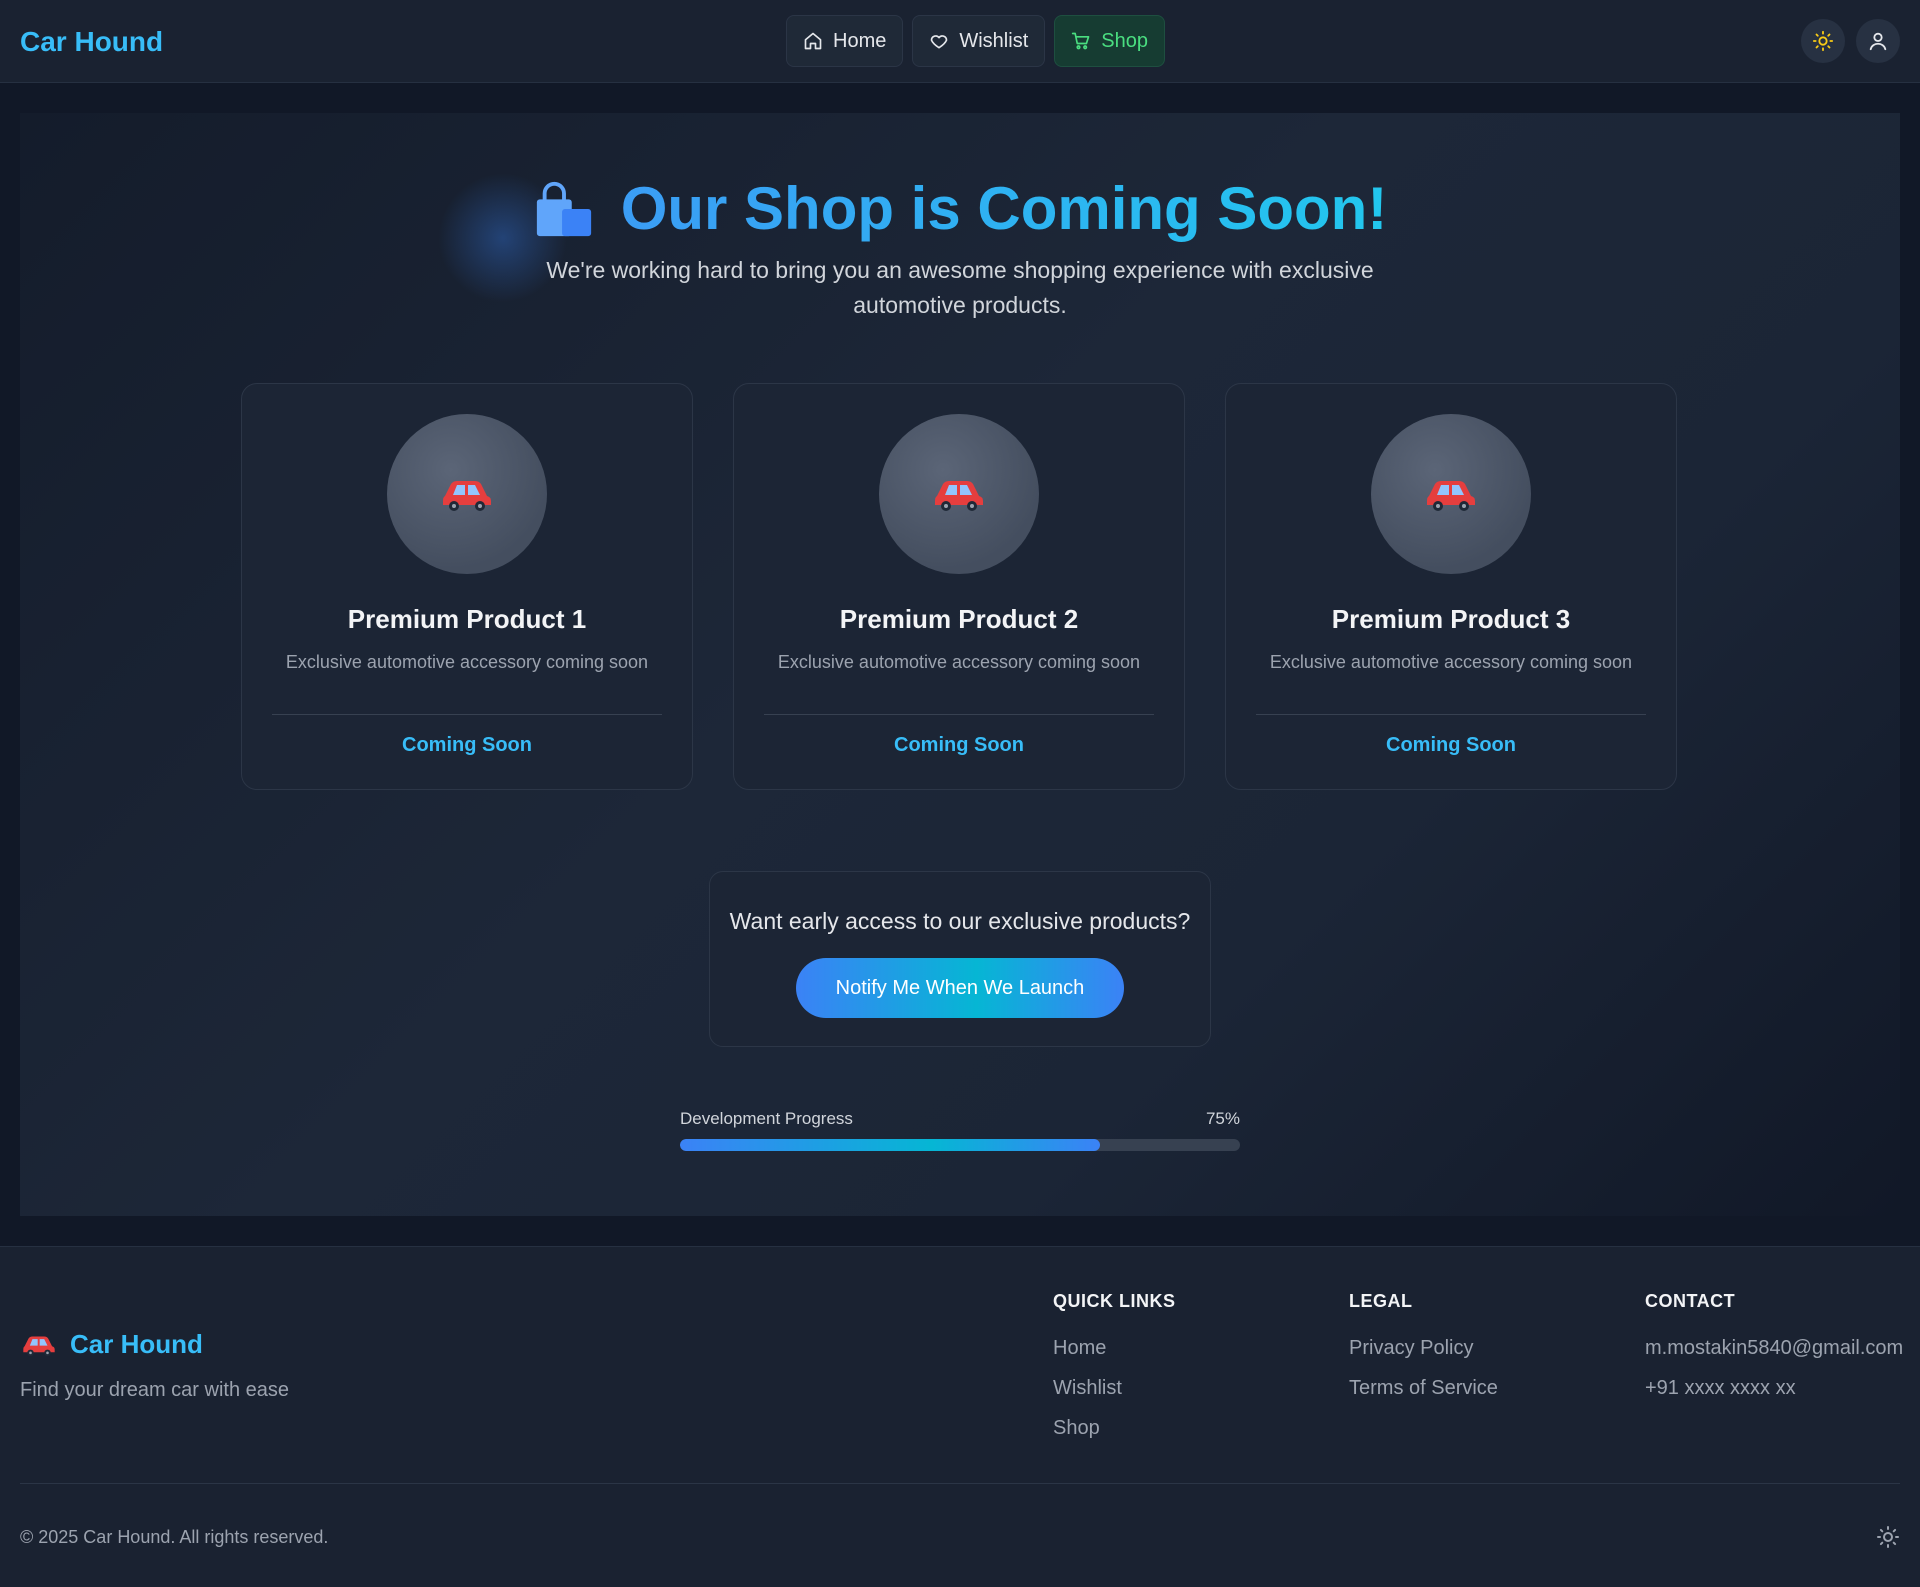 The width and height of the screenshot is (1920, 1587). What do you see at coordinates (959, 619) in the screenshot?
I see `product-name: Premium Product 2` at bounding box center [959, 619].